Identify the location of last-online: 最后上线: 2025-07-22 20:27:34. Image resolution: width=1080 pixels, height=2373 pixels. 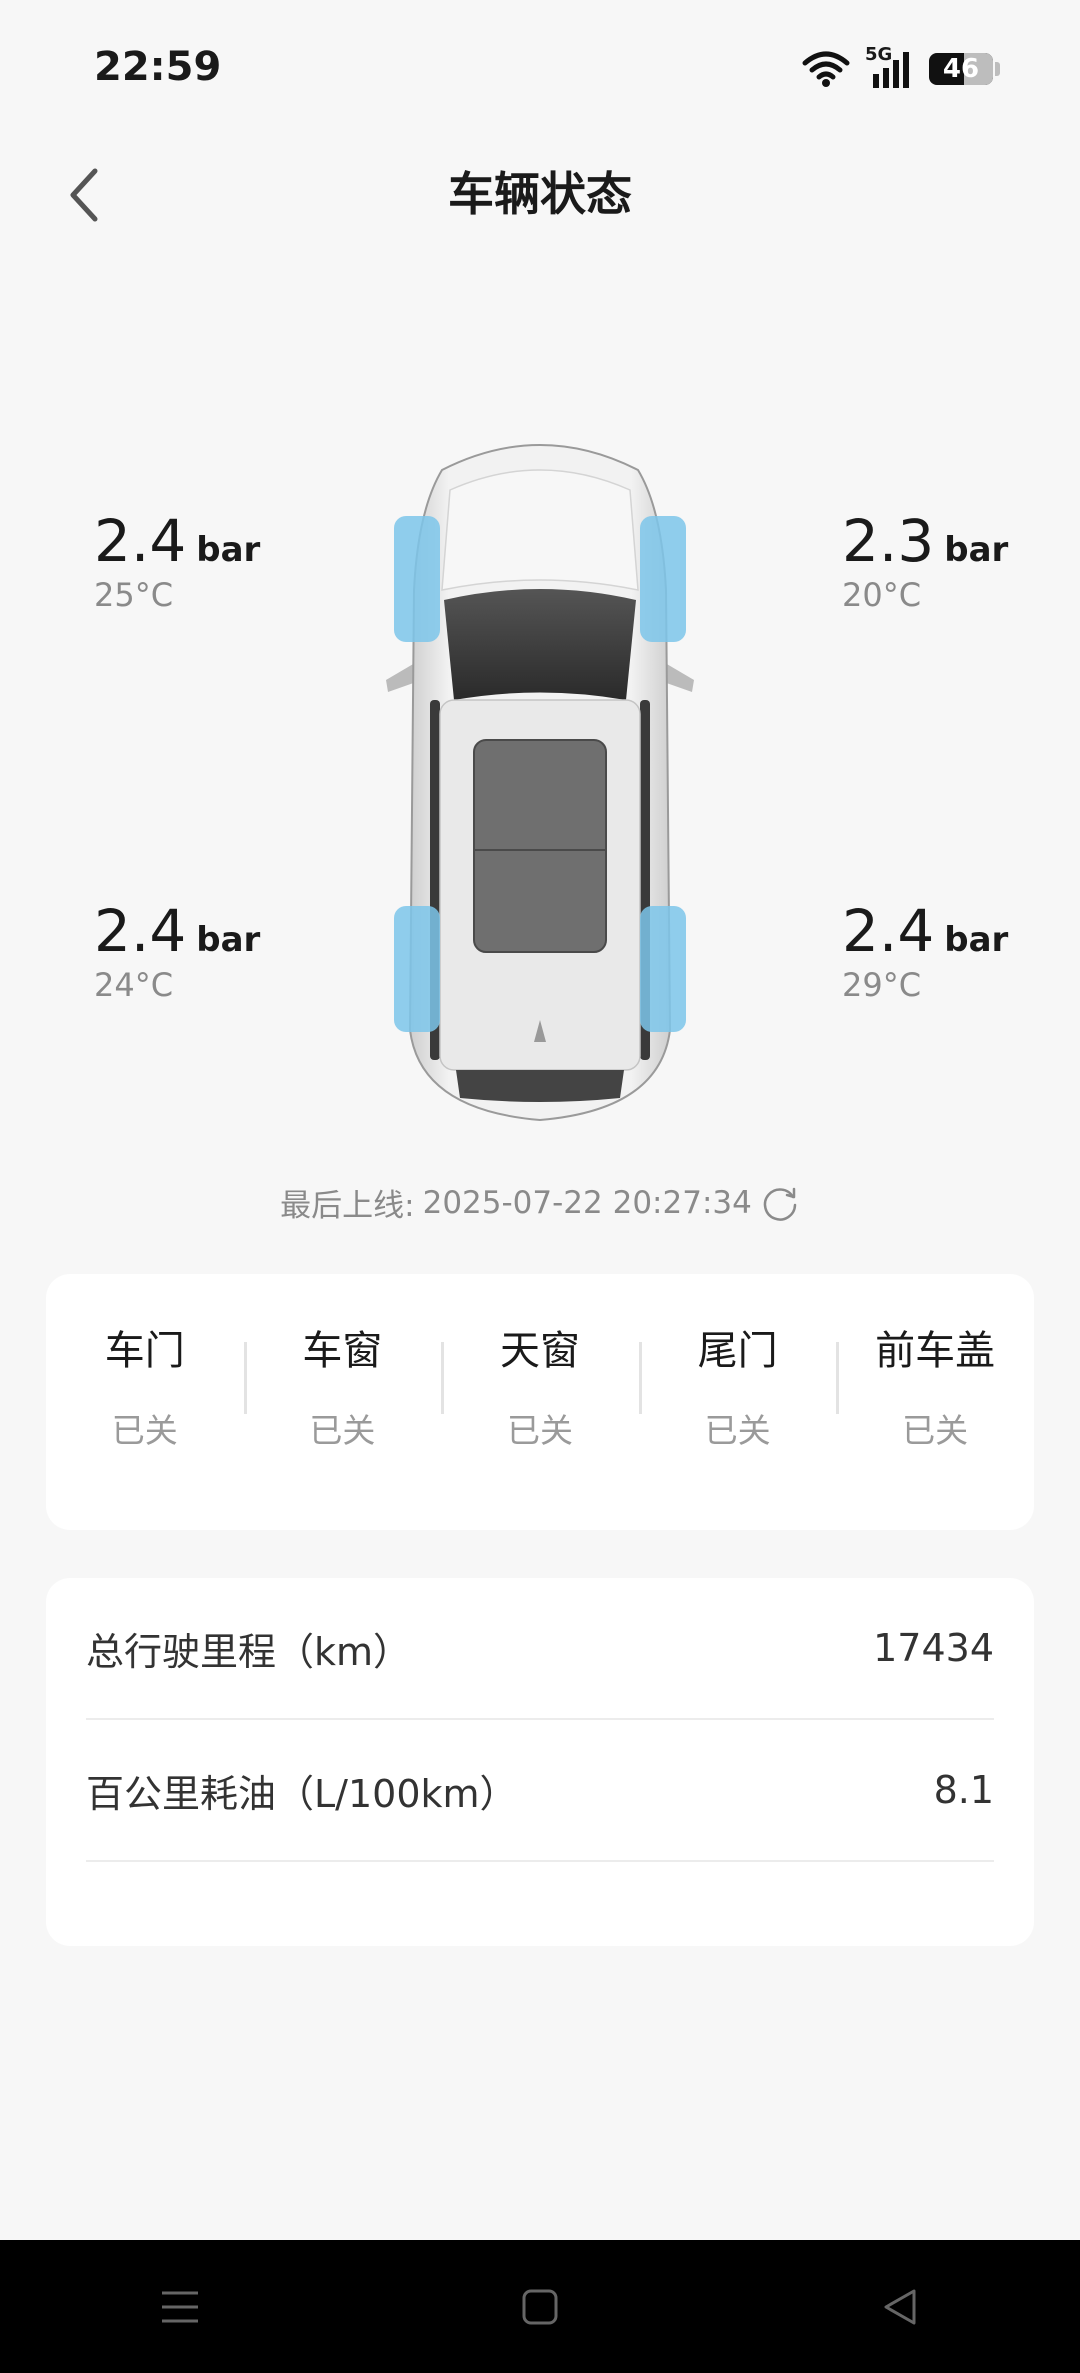
(540, 1202).